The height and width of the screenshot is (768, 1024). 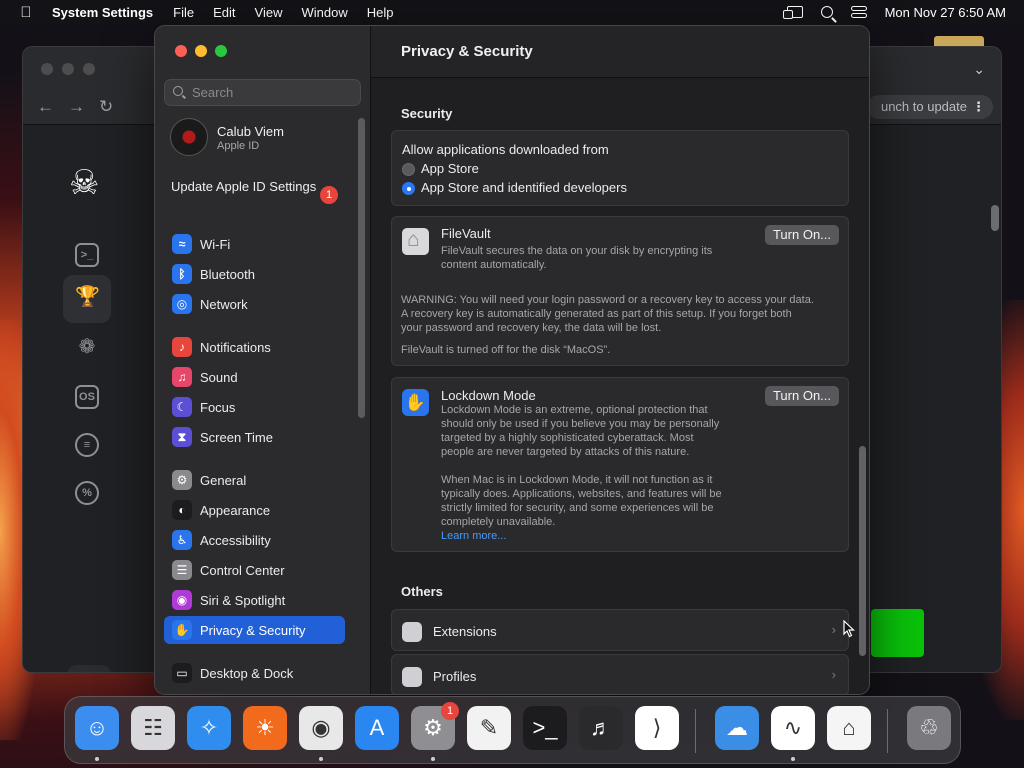 What do you see at coordinates (254, 437) in the screenshot?
I see `sidebar-item-screen-time: ⧗ Screen Time` at bounding box center [254, 437].